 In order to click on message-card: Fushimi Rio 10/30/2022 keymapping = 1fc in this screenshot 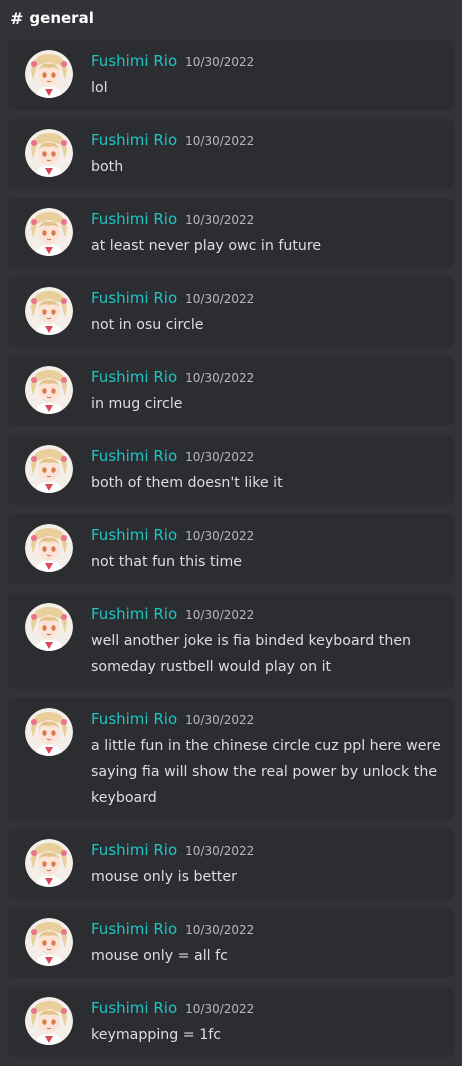, I will do `click(231, 1022)`.